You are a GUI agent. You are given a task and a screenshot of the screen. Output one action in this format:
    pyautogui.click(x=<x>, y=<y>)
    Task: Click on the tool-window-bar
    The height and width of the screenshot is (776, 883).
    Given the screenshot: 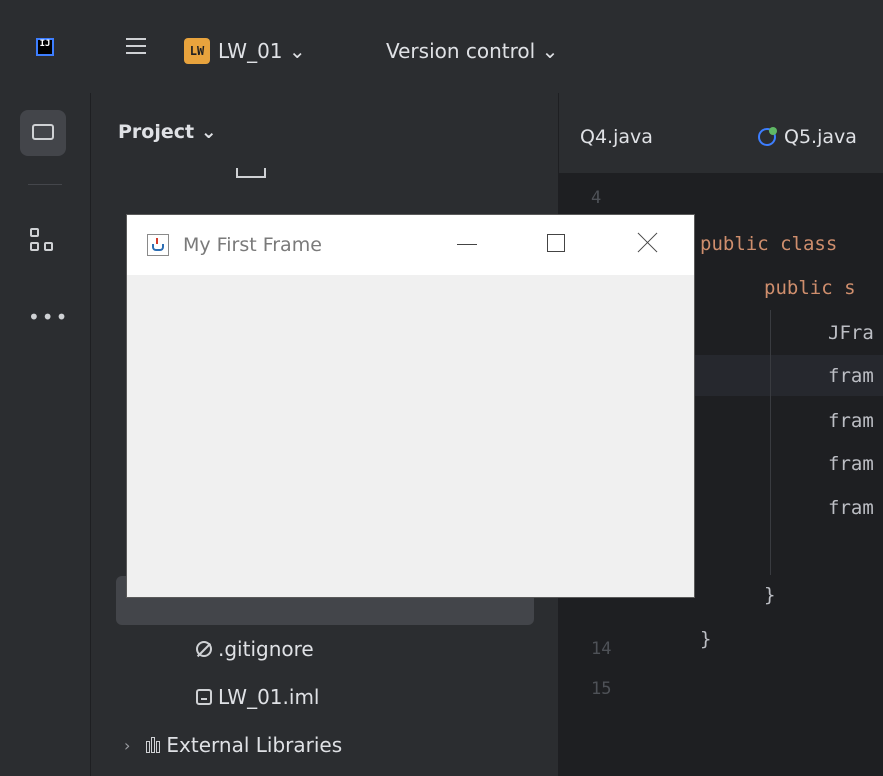 What is the action you would take?
    pyautogui.click(x=45, y=434)
    